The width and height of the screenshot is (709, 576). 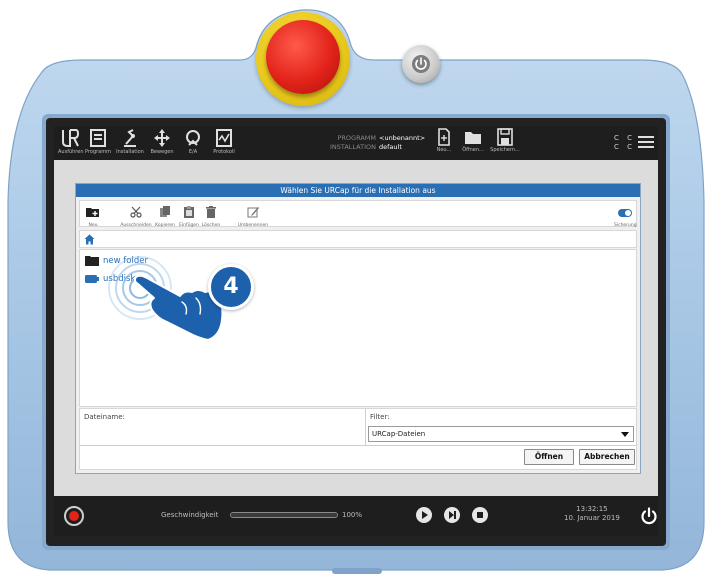 I want to click on pointing-hand-icon, so click(x=178, y=307).